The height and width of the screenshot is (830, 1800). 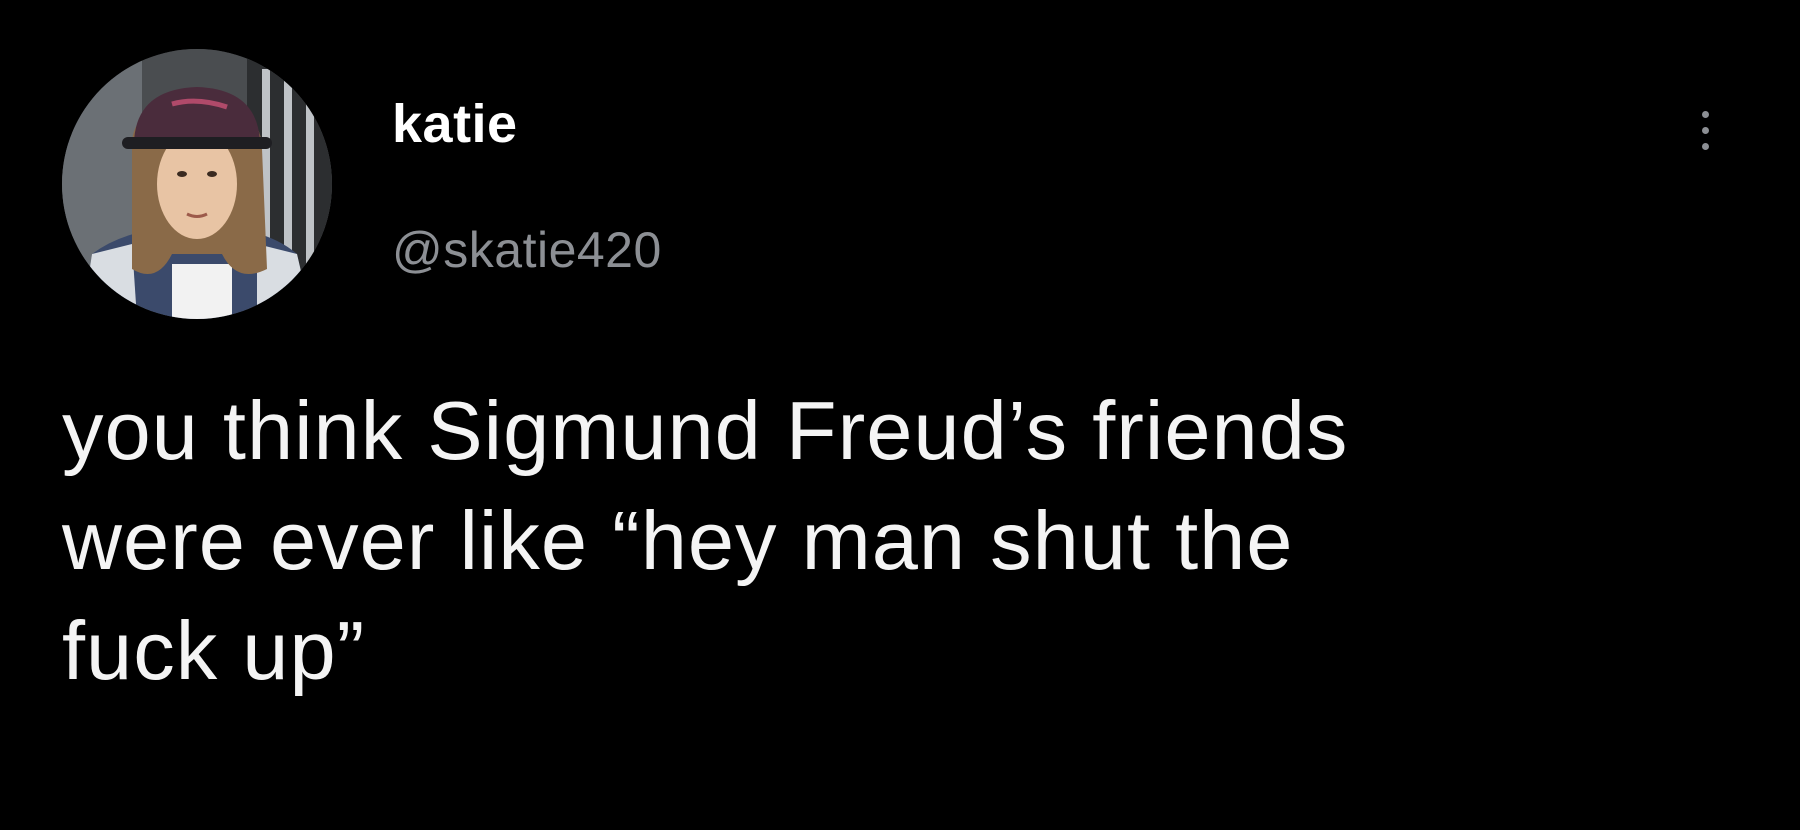 I want to click on more-options-button, so click(x=1705, y=130).